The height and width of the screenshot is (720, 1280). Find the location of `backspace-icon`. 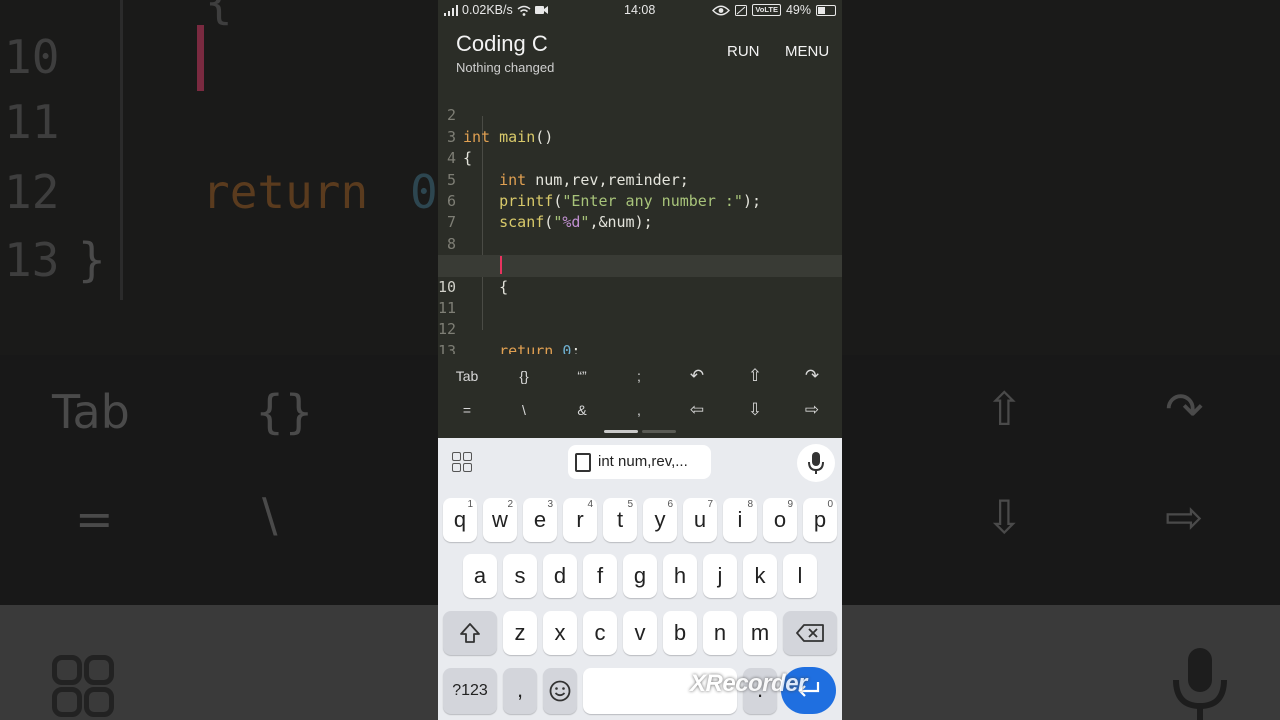

backspace-icon is located at coordinates (810, 633).